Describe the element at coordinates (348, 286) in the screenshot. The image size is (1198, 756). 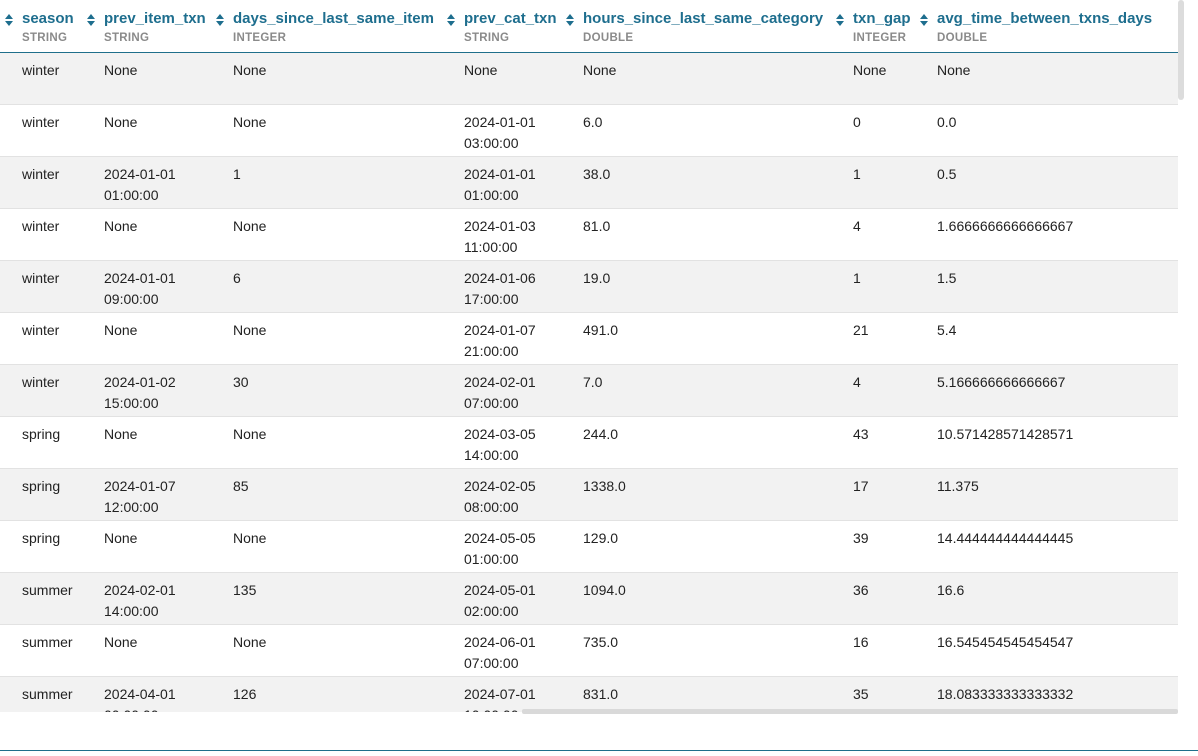
I see `table-cell-days-since-last-same-item: 6` at that location.